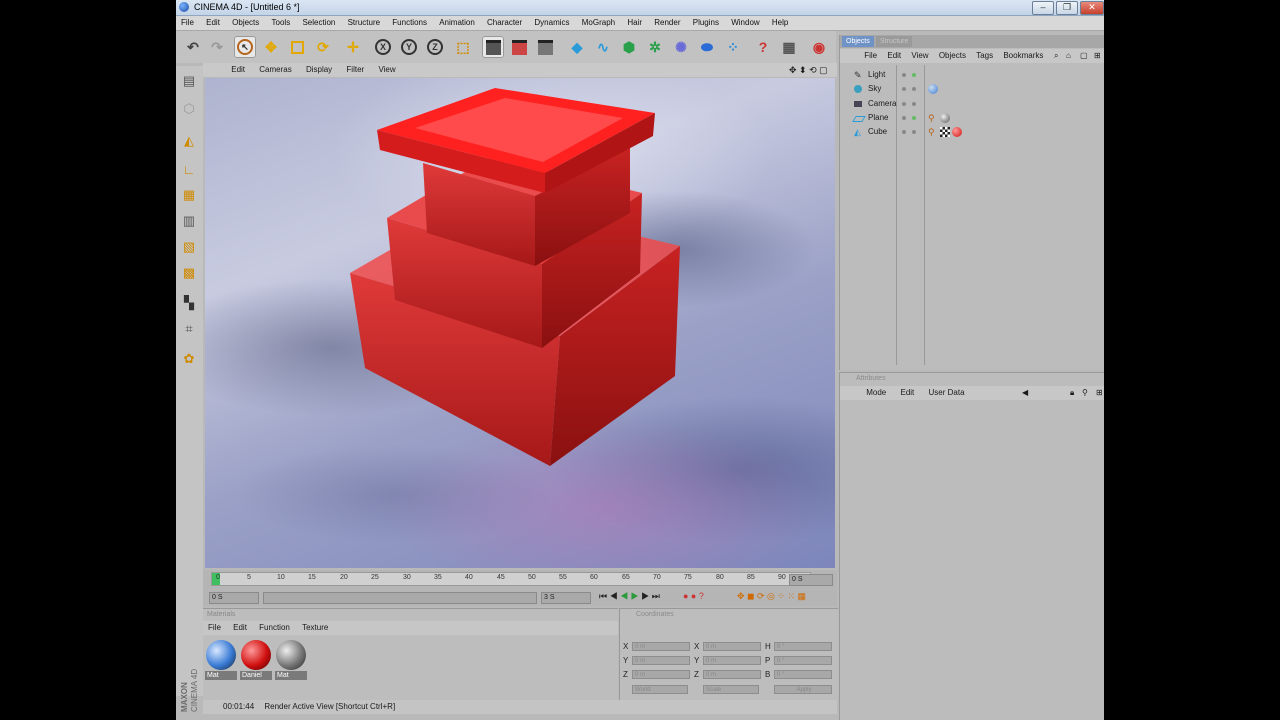 This screenshot has height=720, width=1280. I want to click on points-mode-icon: ◭, so click(189, 141).